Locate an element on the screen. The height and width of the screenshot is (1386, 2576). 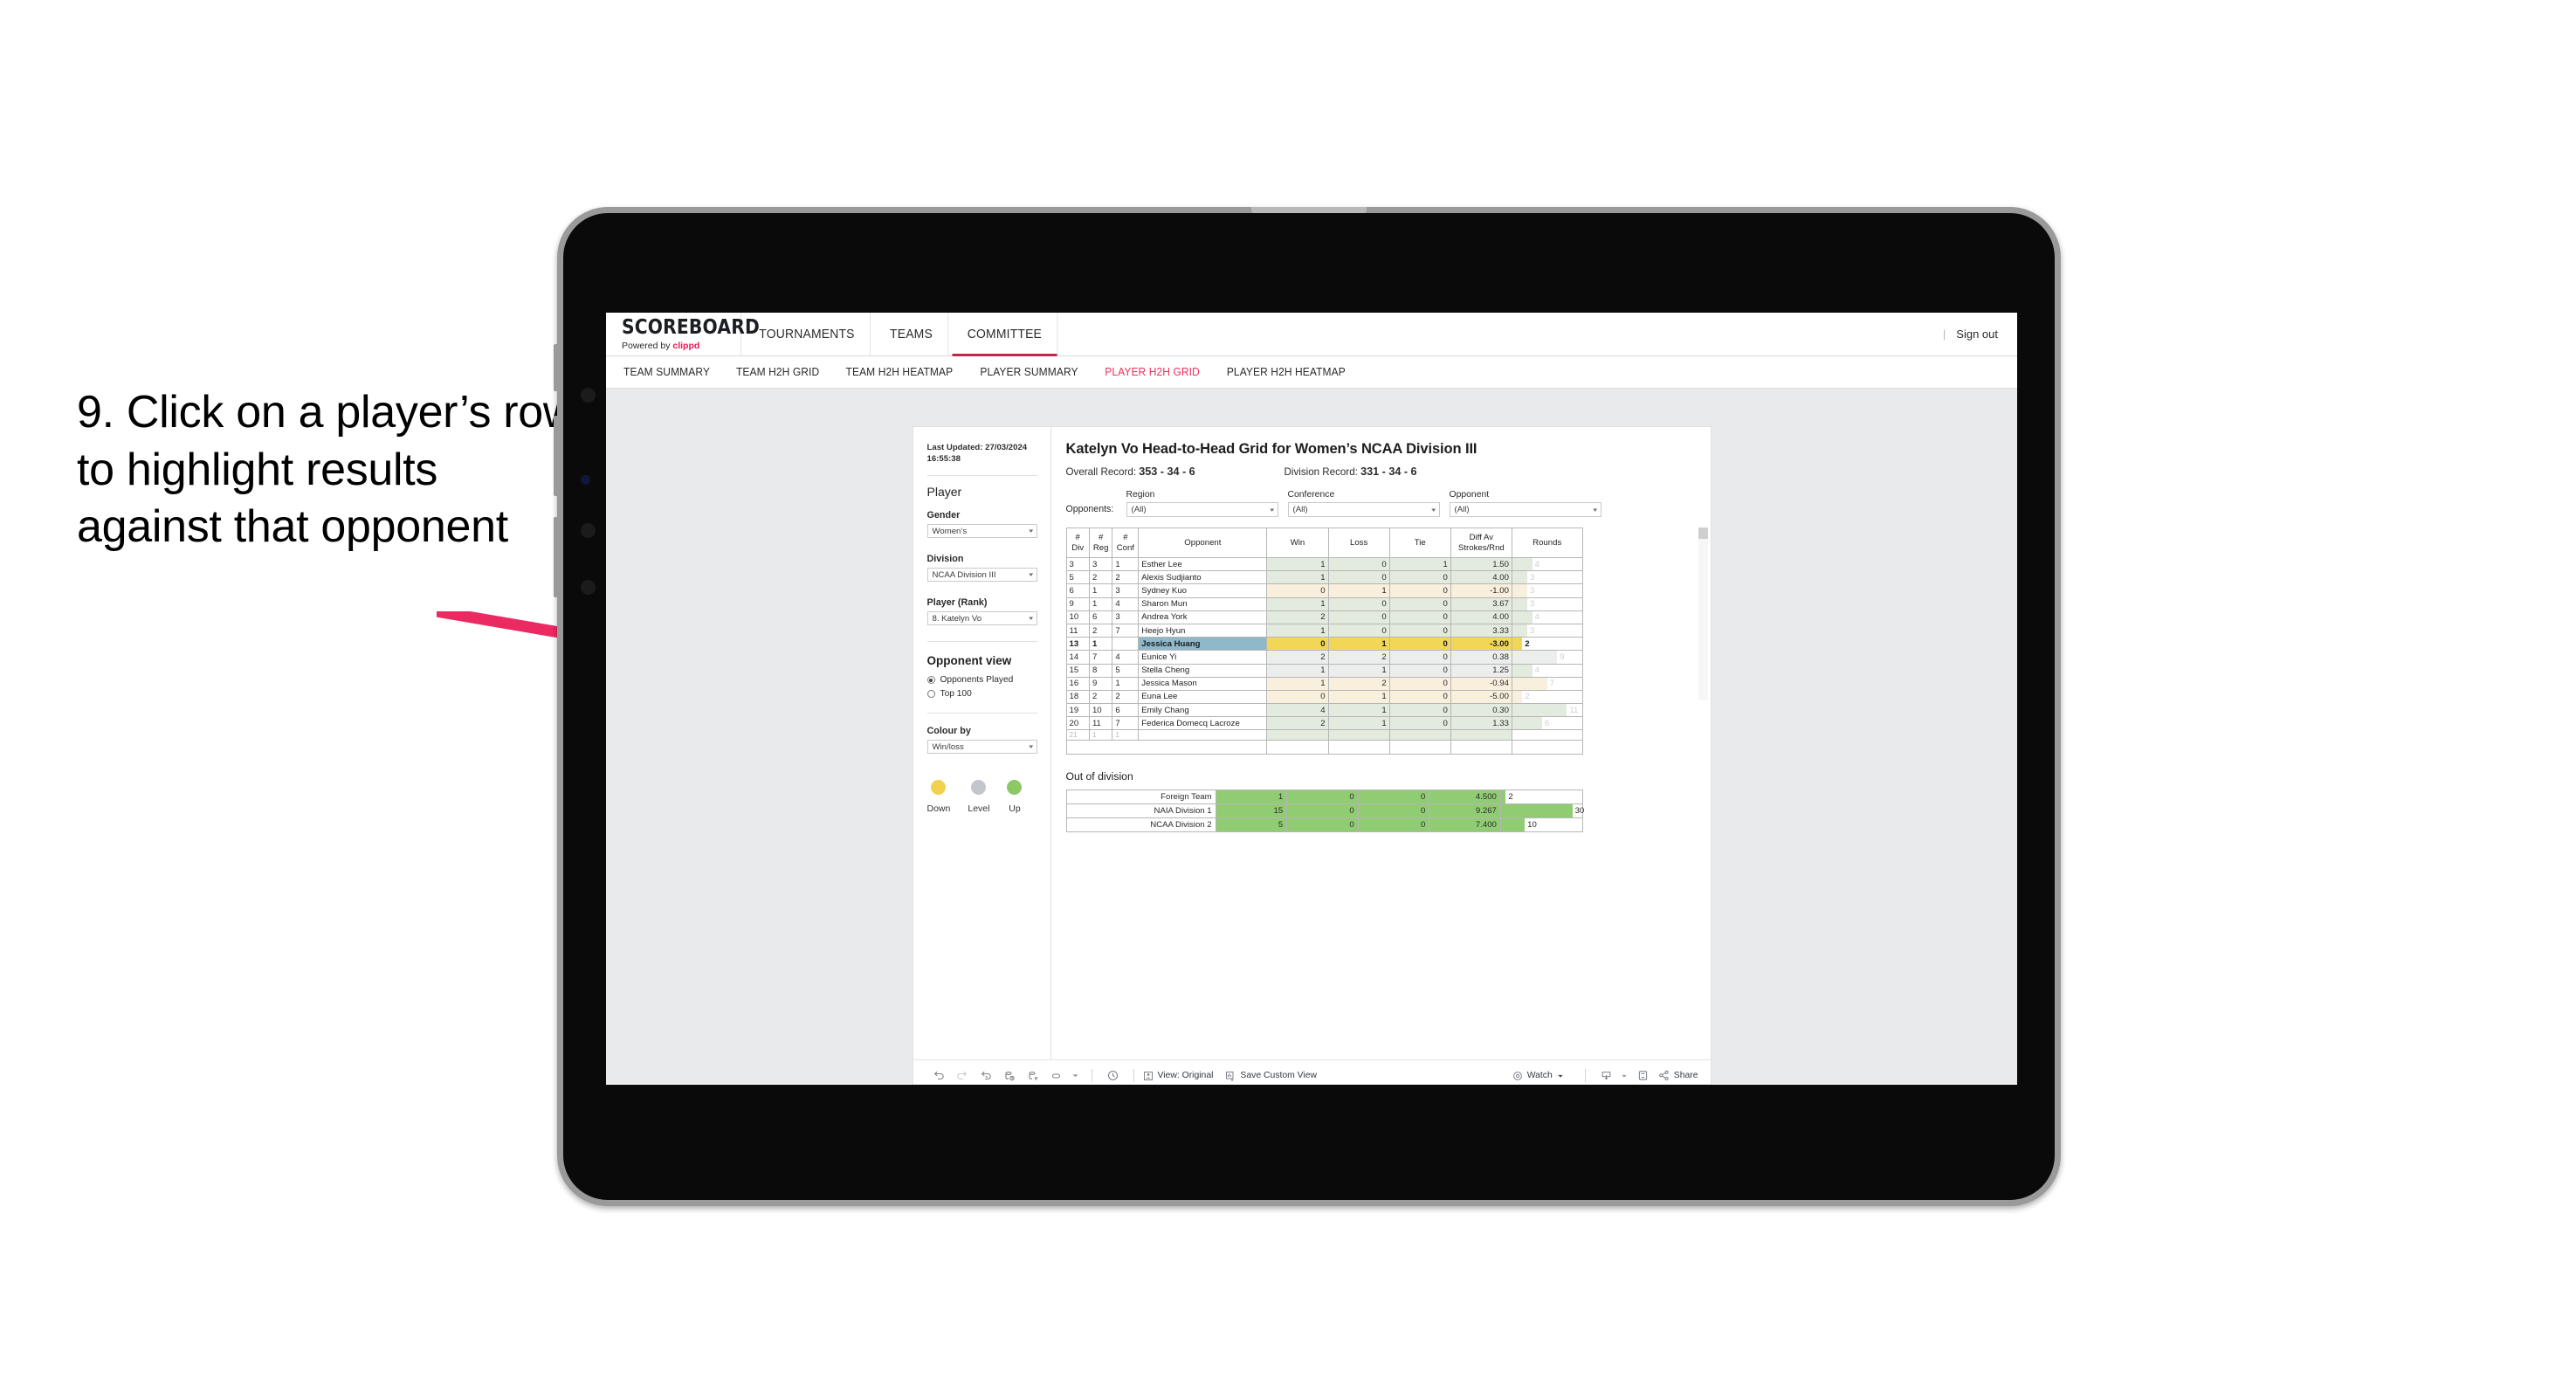
radio-opponents-played: Opponents Played is located at coordinates (981, 680).